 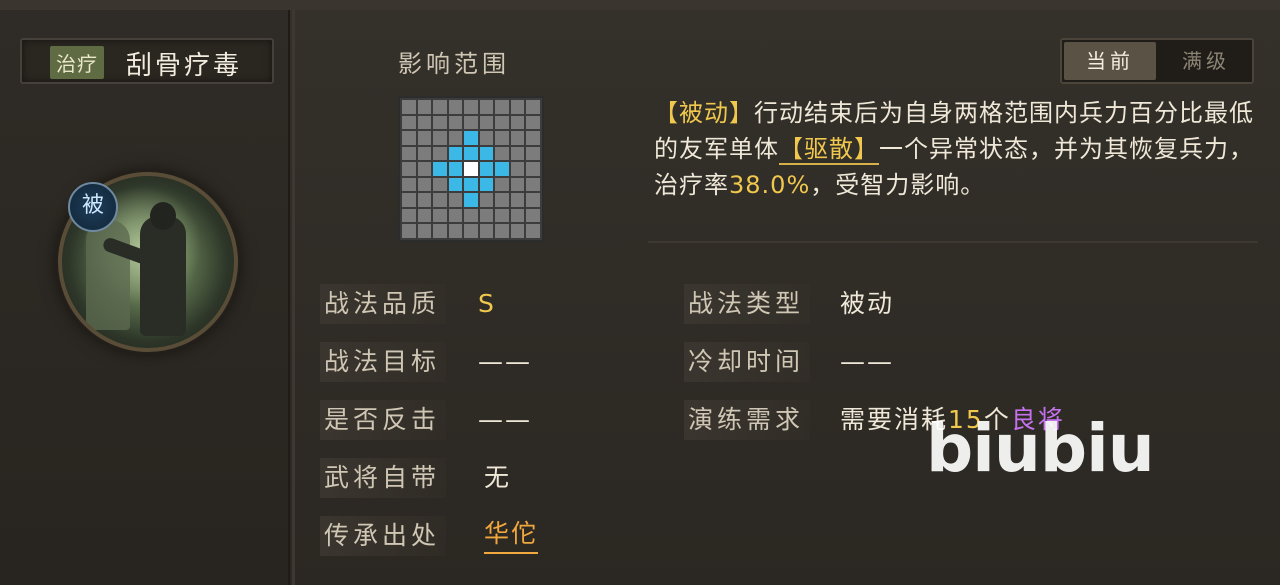 What do you see at coordinates (1206, 61) in the screenshot?
I see `tab-max-level: 满级` at bounding box center [1206, 61].